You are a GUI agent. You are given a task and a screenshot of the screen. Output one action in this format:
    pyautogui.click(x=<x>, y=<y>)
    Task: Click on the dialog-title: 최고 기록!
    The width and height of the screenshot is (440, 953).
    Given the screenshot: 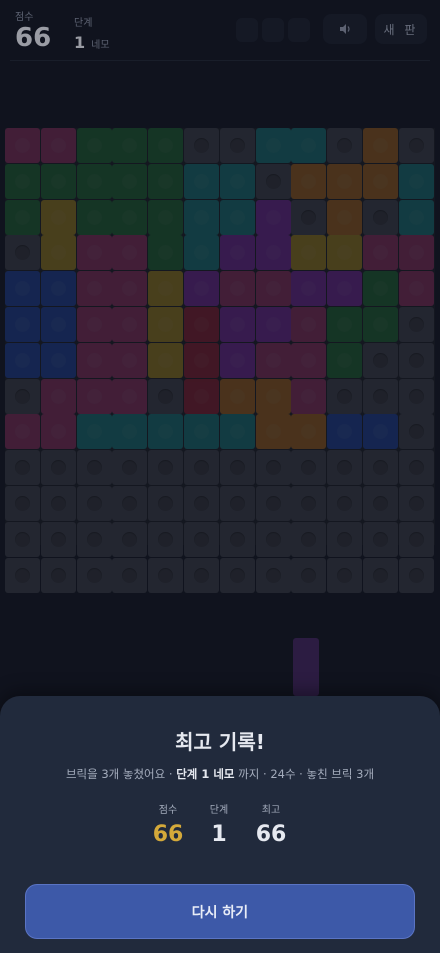 What is the action you would take?
    pyautogui.click(x=220, y=742)
    